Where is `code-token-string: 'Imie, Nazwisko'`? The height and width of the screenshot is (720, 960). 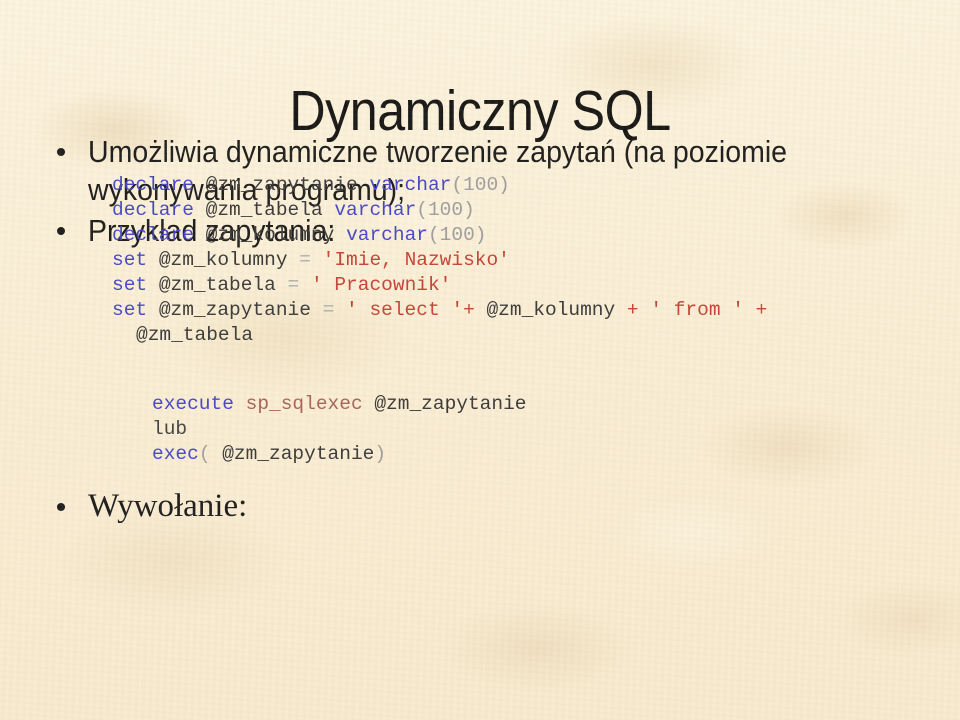
code-token-string: 'Imie, Nazwisko' is located at coordinates (416, 260).